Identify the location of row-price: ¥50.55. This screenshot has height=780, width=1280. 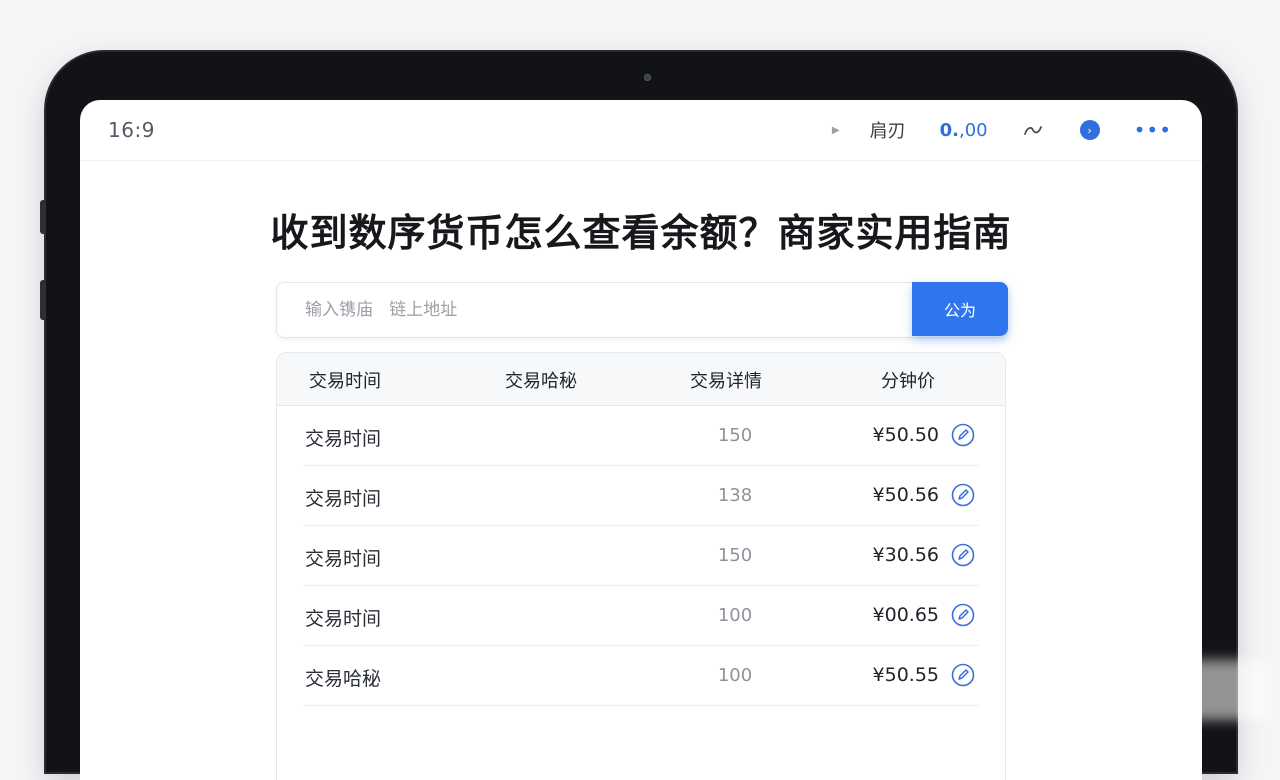
(905, 675).